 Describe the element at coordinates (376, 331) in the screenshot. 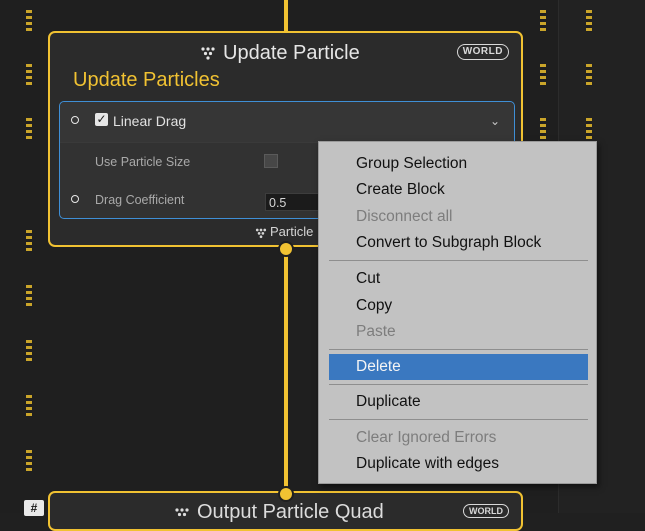

I see `menu-item-paste: Paste` at that location.